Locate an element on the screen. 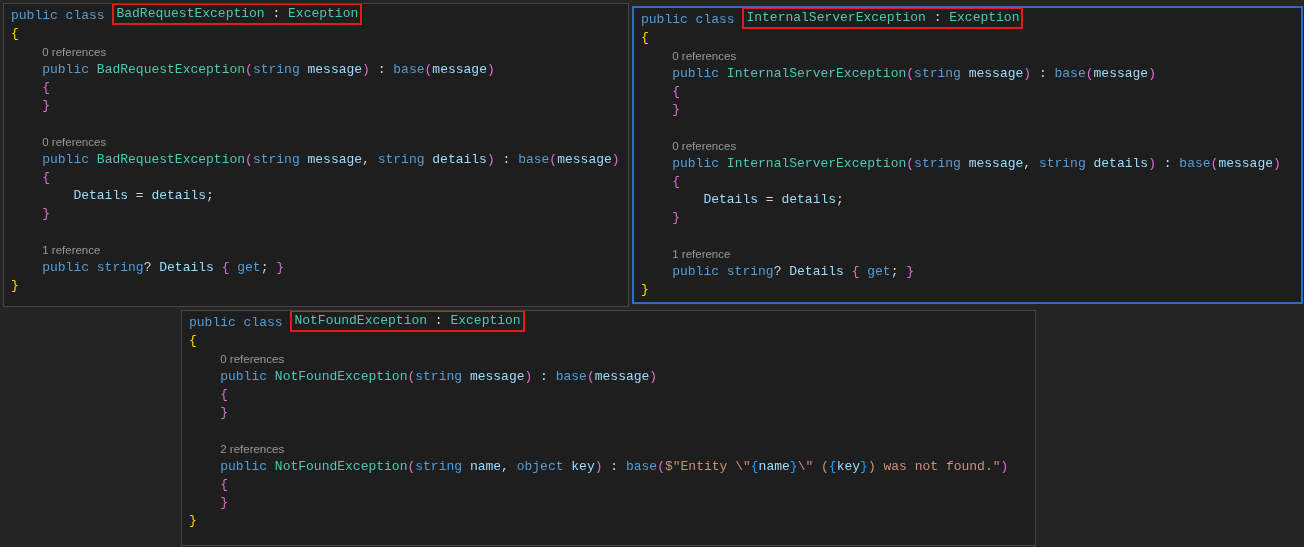 Image resolution: width=1304 pixels, height=547 pixels. code-line: public InternalServerException(string message) : base(message) is located at coordinates (914, 74).